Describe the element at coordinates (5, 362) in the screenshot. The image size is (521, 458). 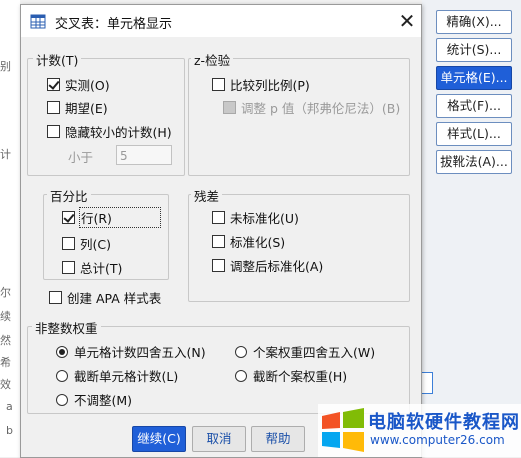
I see `background-text: 希` at that location.